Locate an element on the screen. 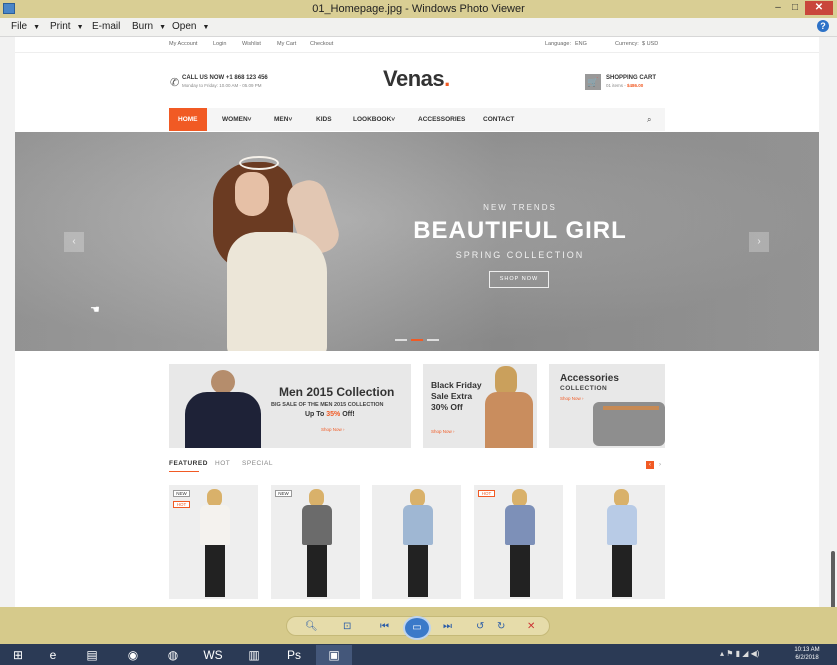  previous-icon: ⏮ is located at coordinates (384, 626).